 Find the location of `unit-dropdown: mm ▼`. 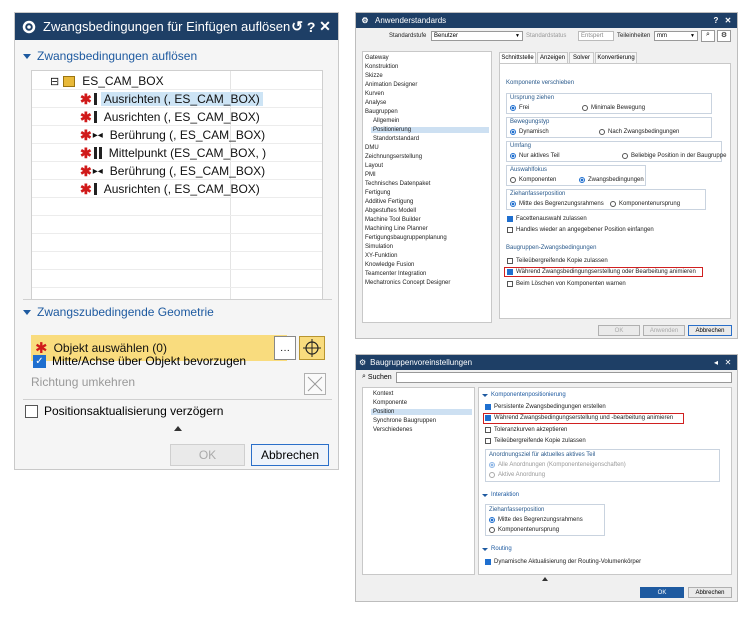

unit-dropdown: mm ▼ is located at coordinates (676, 36).